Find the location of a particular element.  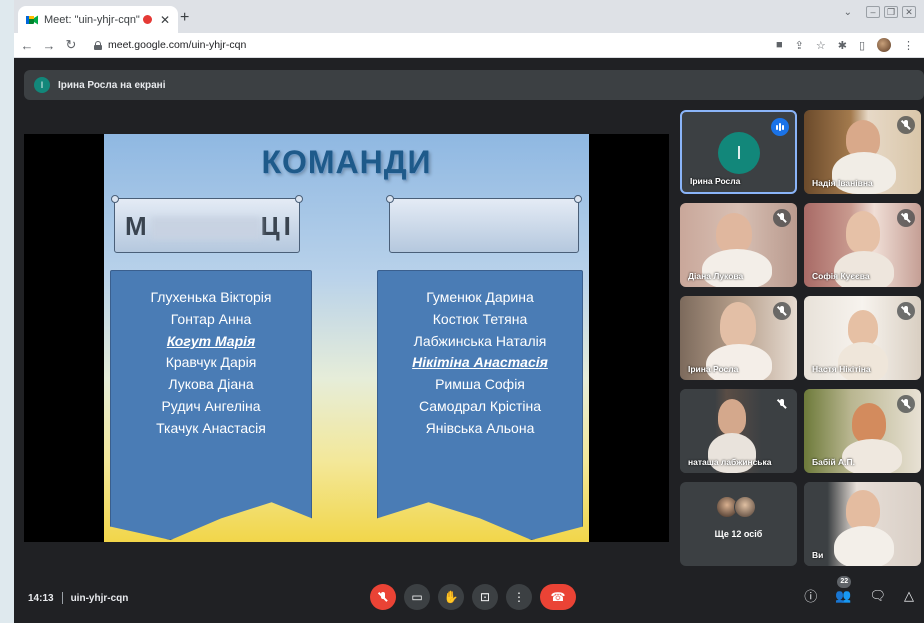

team-member-name: Нікітіна Анастасія is located at coordinates (480, 362).